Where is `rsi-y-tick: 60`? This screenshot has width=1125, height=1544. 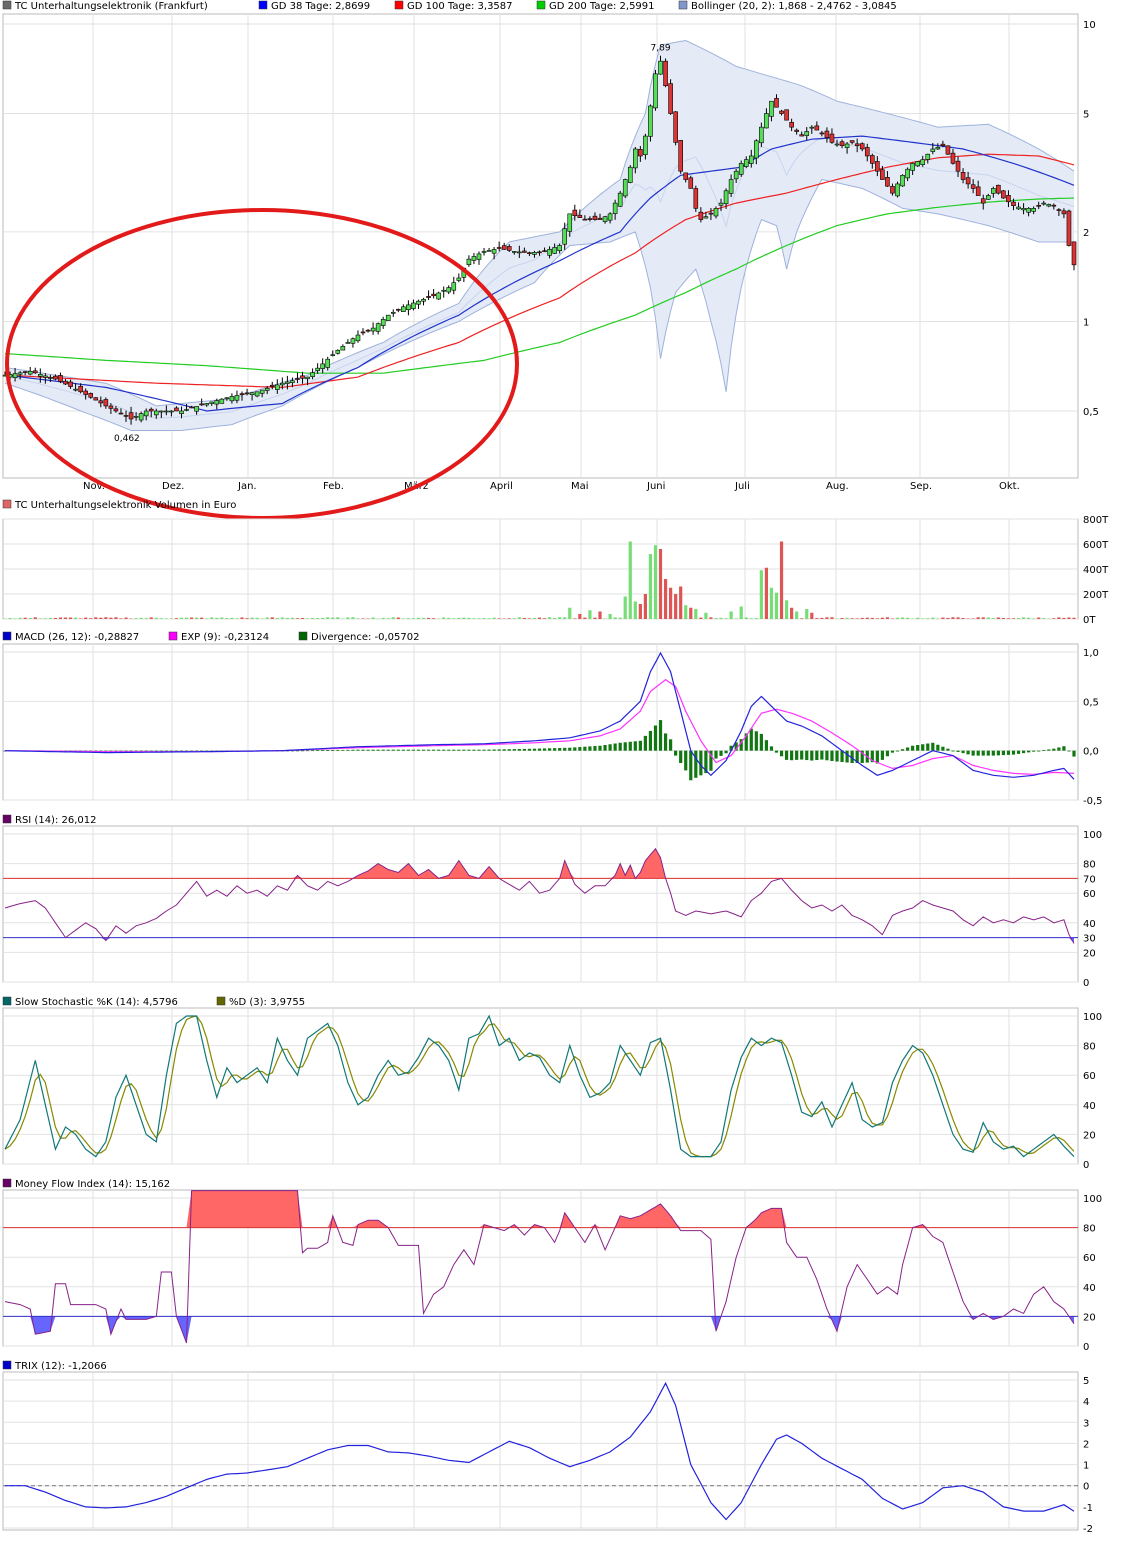
rsi-y-tick: 60 is located at coordinates (1089, 894).